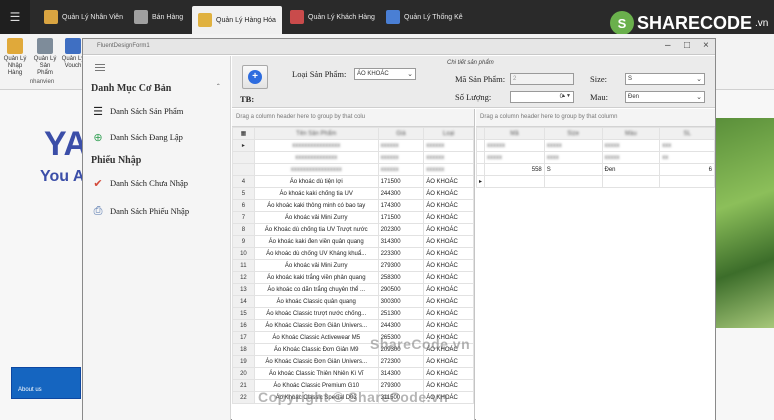 This screenshot has width=774, height=420. I want to click on column-header: Mã, so click(514, 133).